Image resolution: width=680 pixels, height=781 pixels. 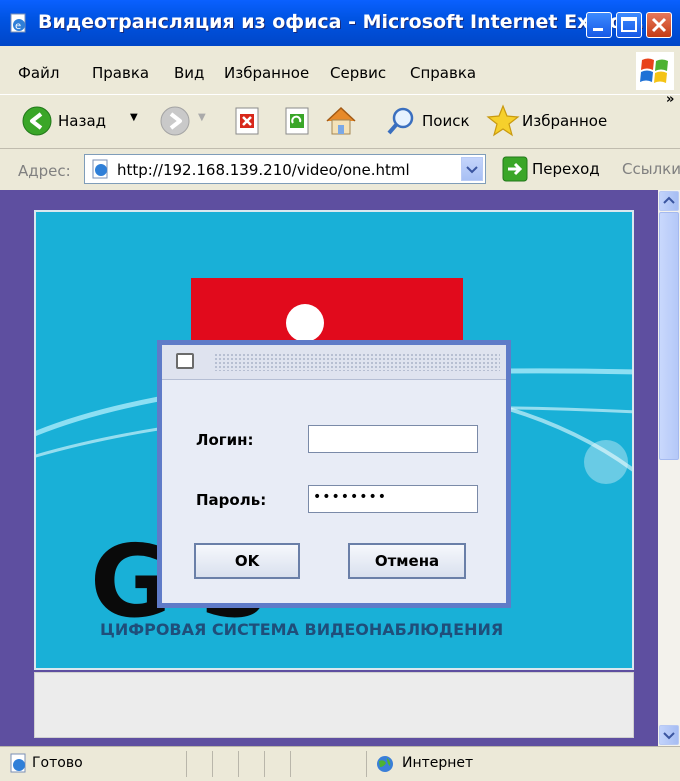 What do you see at coordinates (599, 25) in the screenshot?
I see `minimize-button` at bounding box center [599, 25].